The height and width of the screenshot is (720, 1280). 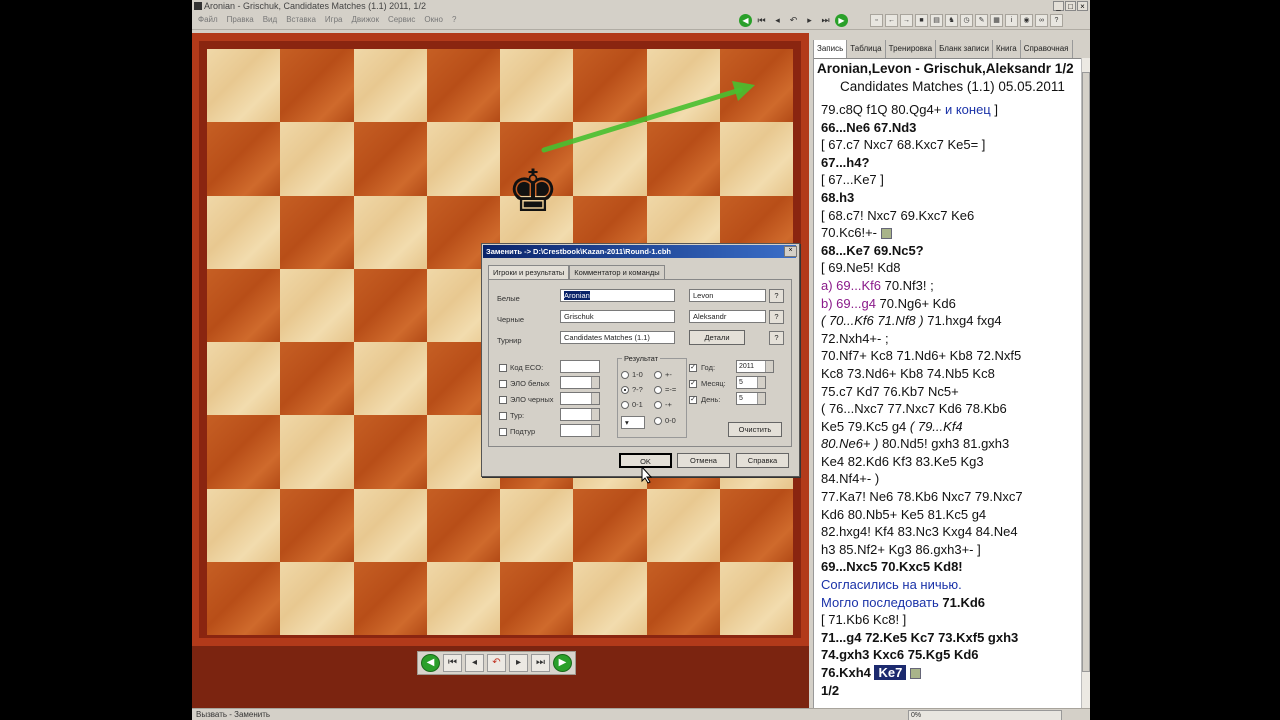 I want to click on notation-line: ( 70...Kf6 71.Nf8 ) 71.hxg4 fxg4, so click(x=952, y=321).